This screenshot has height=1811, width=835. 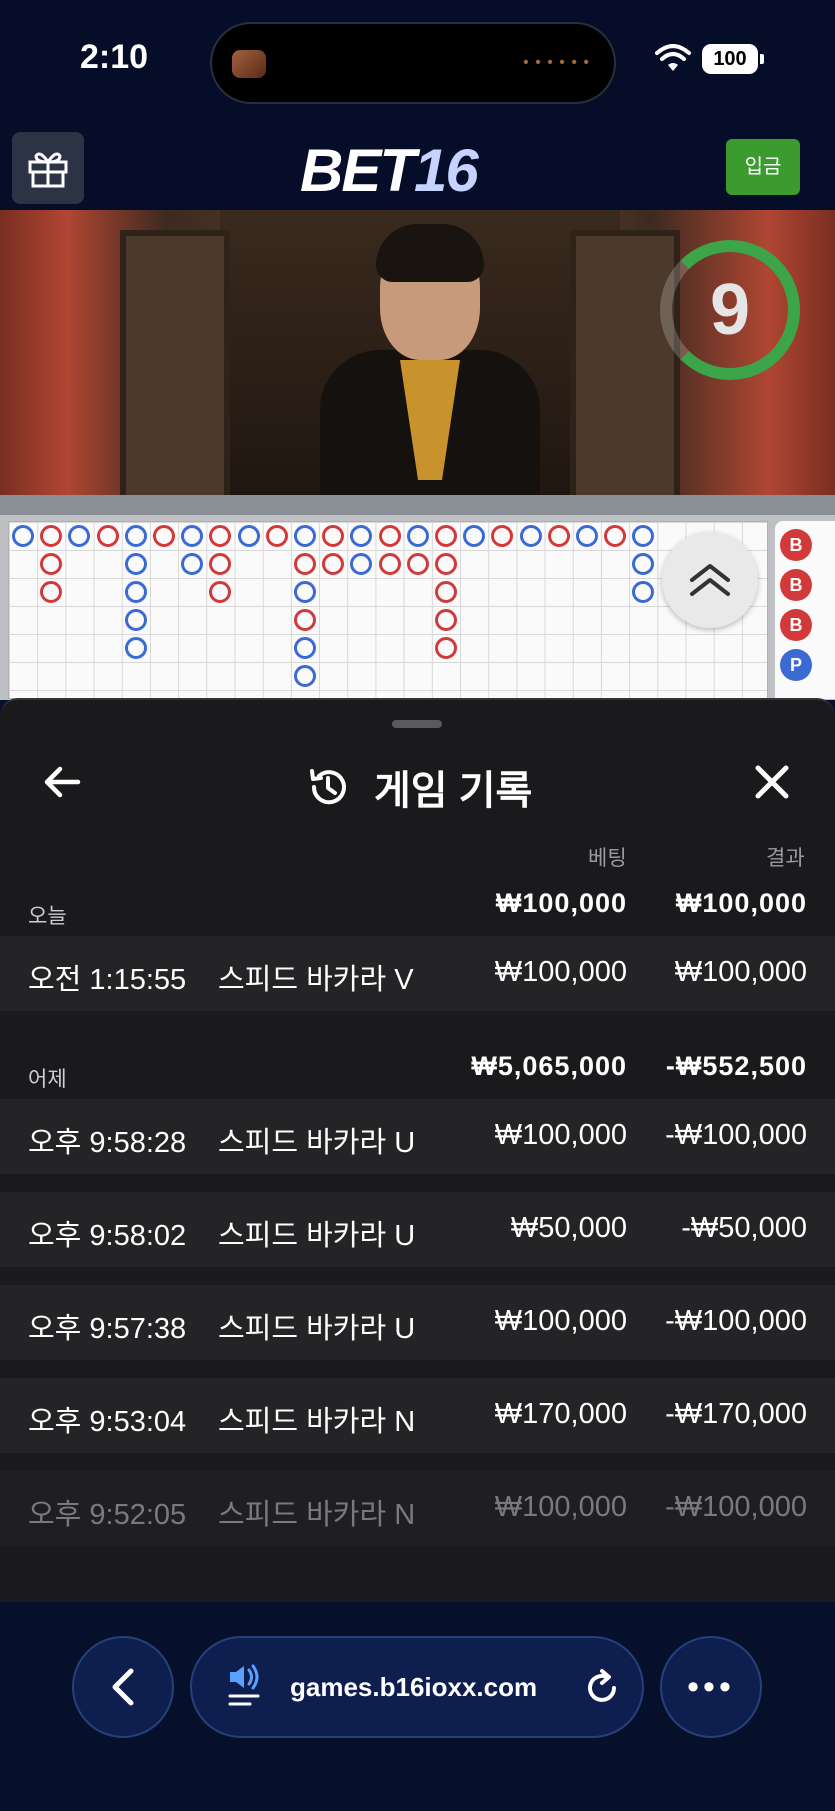 What do you see at coordinates (453, 791) in the screenshot?
I see `sheet-title-text: 게임 기록` at bounding box center [453, 791].